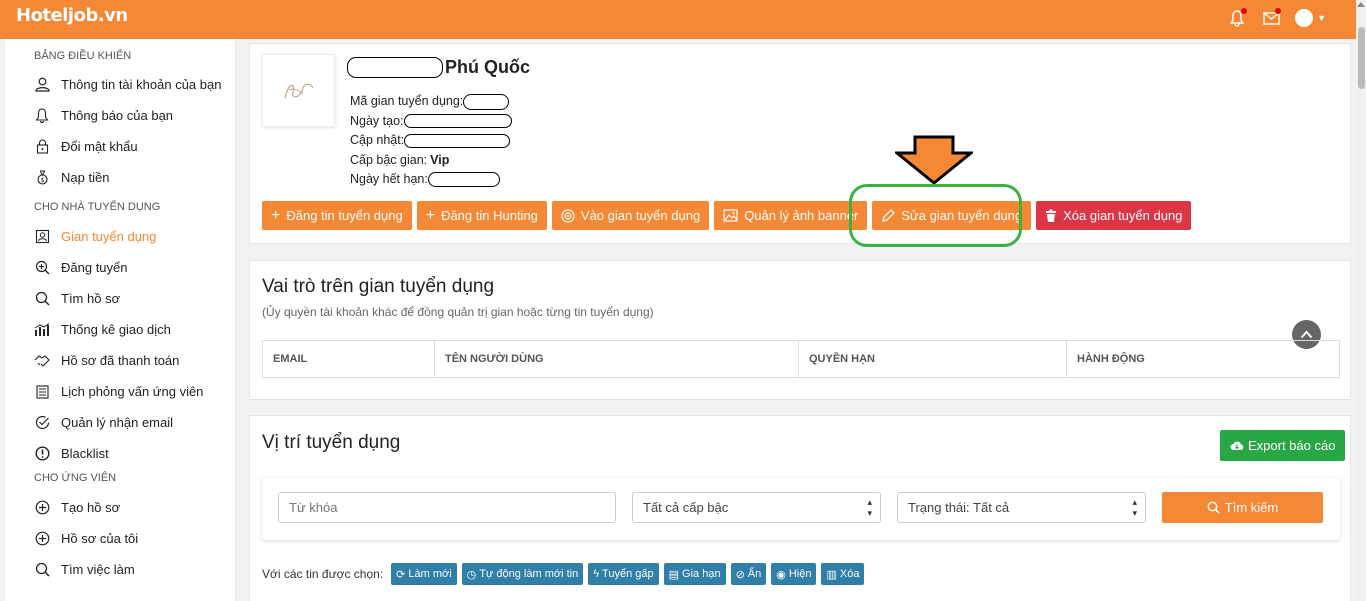 The height and width of the screenshot is (601, 1366). I want to click on sidebar-item-top-up: $ Nạp tiền, so click(120, 177).